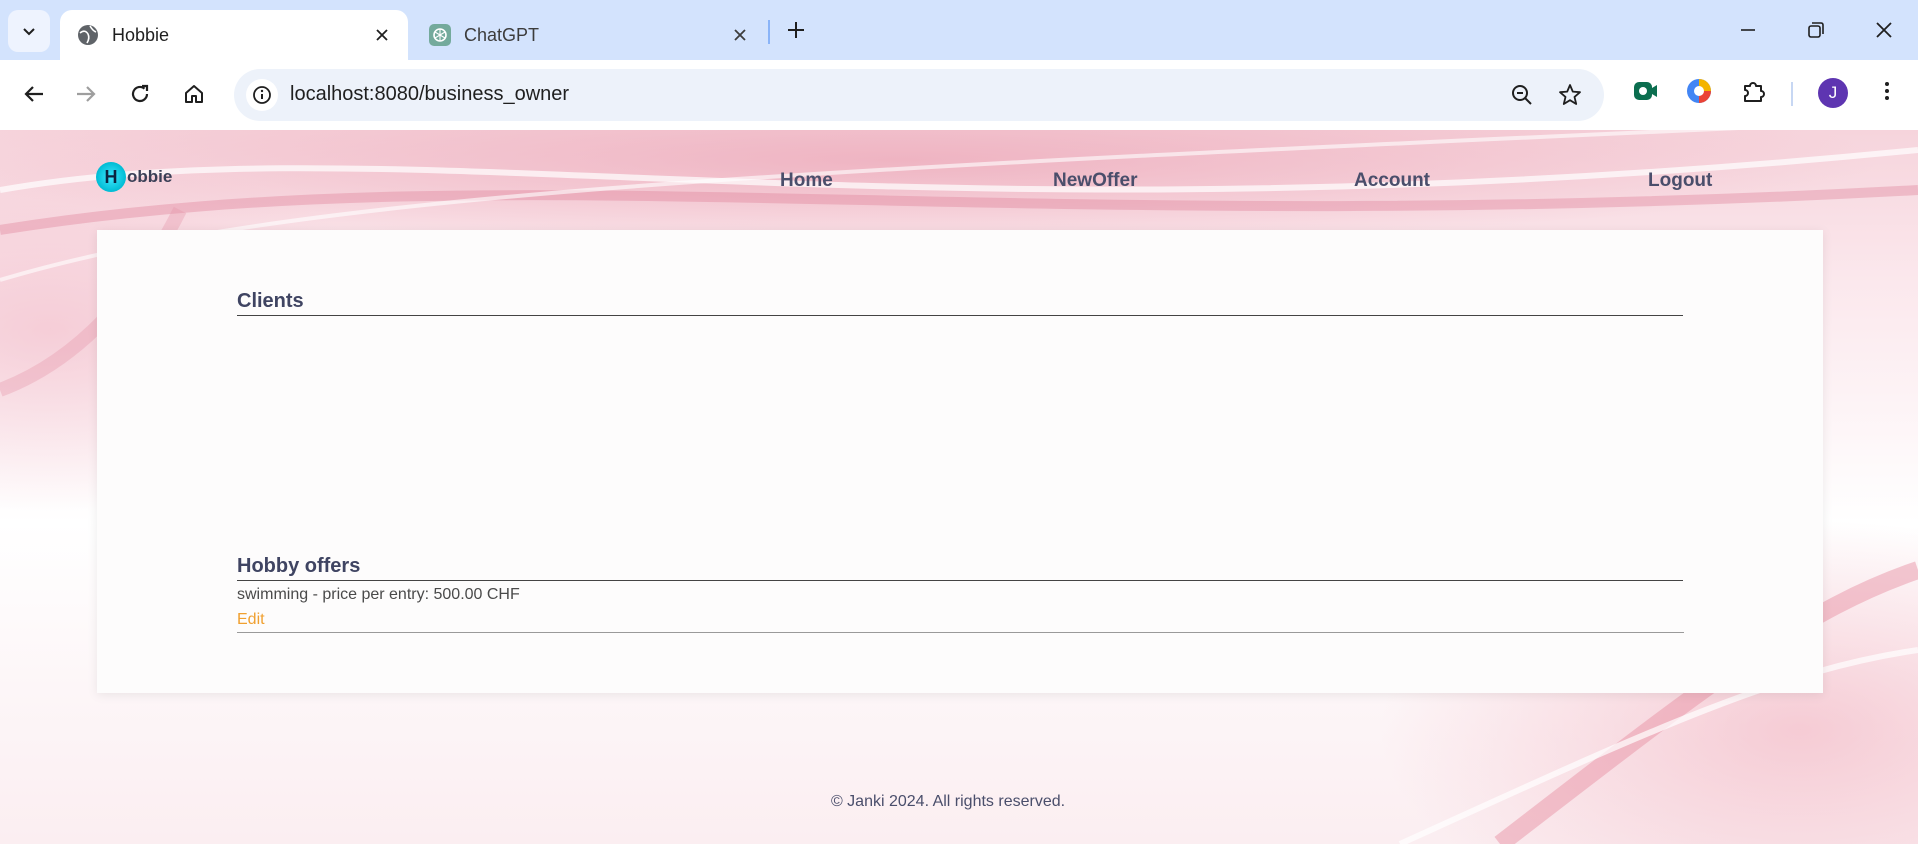  What do you see at coordinates (150, 176) in the screenshot?
I see `logo-text: obbie` at bounding box center [150, 176].